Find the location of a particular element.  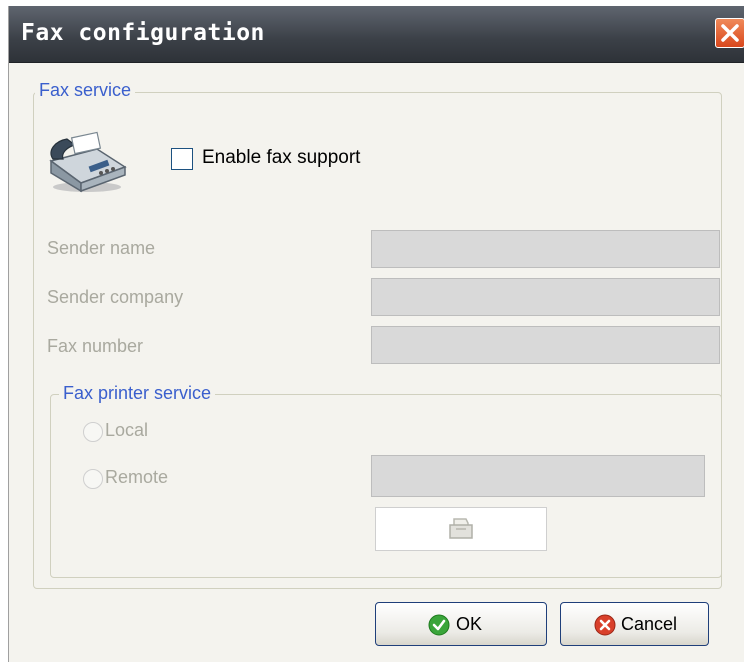

cancel-button: Cancel is located at coordinates (634, 624).